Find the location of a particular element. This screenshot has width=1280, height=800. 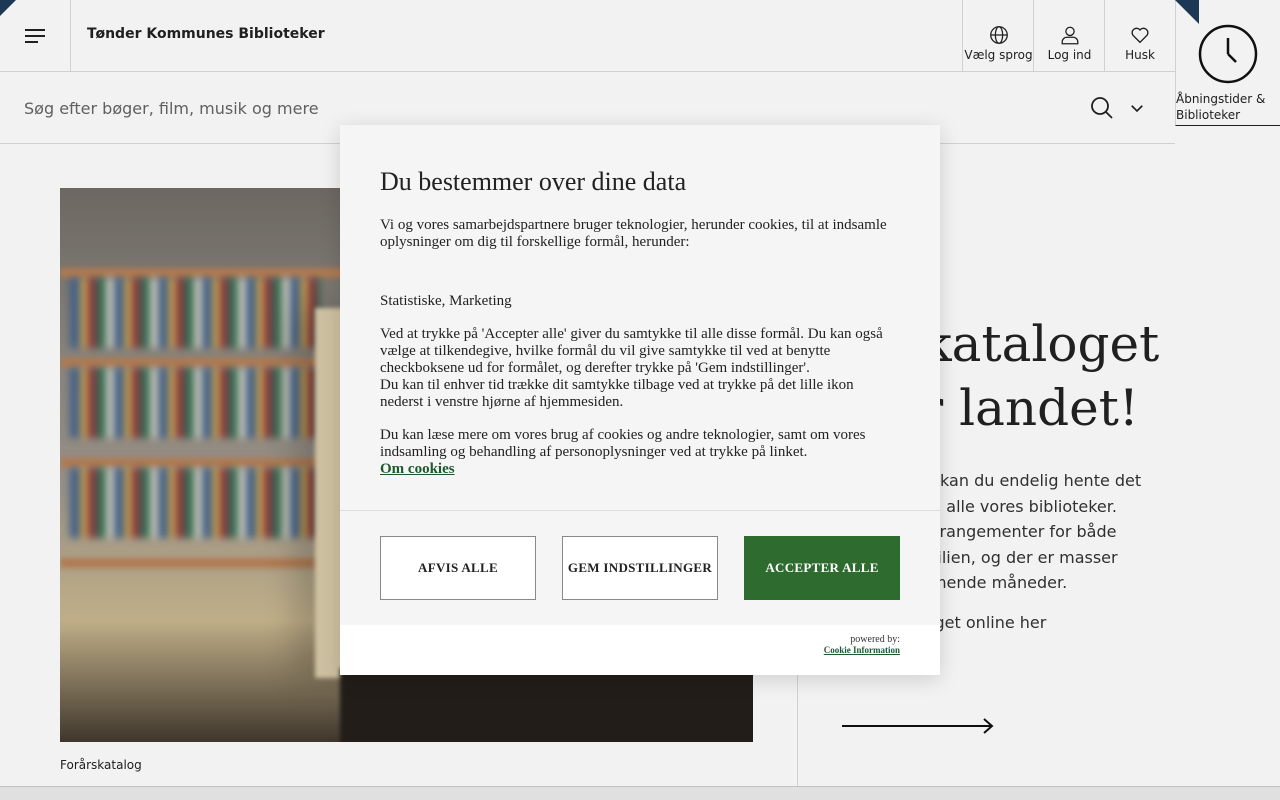

cookie-information-link: Cookie Information is located at coordinates (862, 650).